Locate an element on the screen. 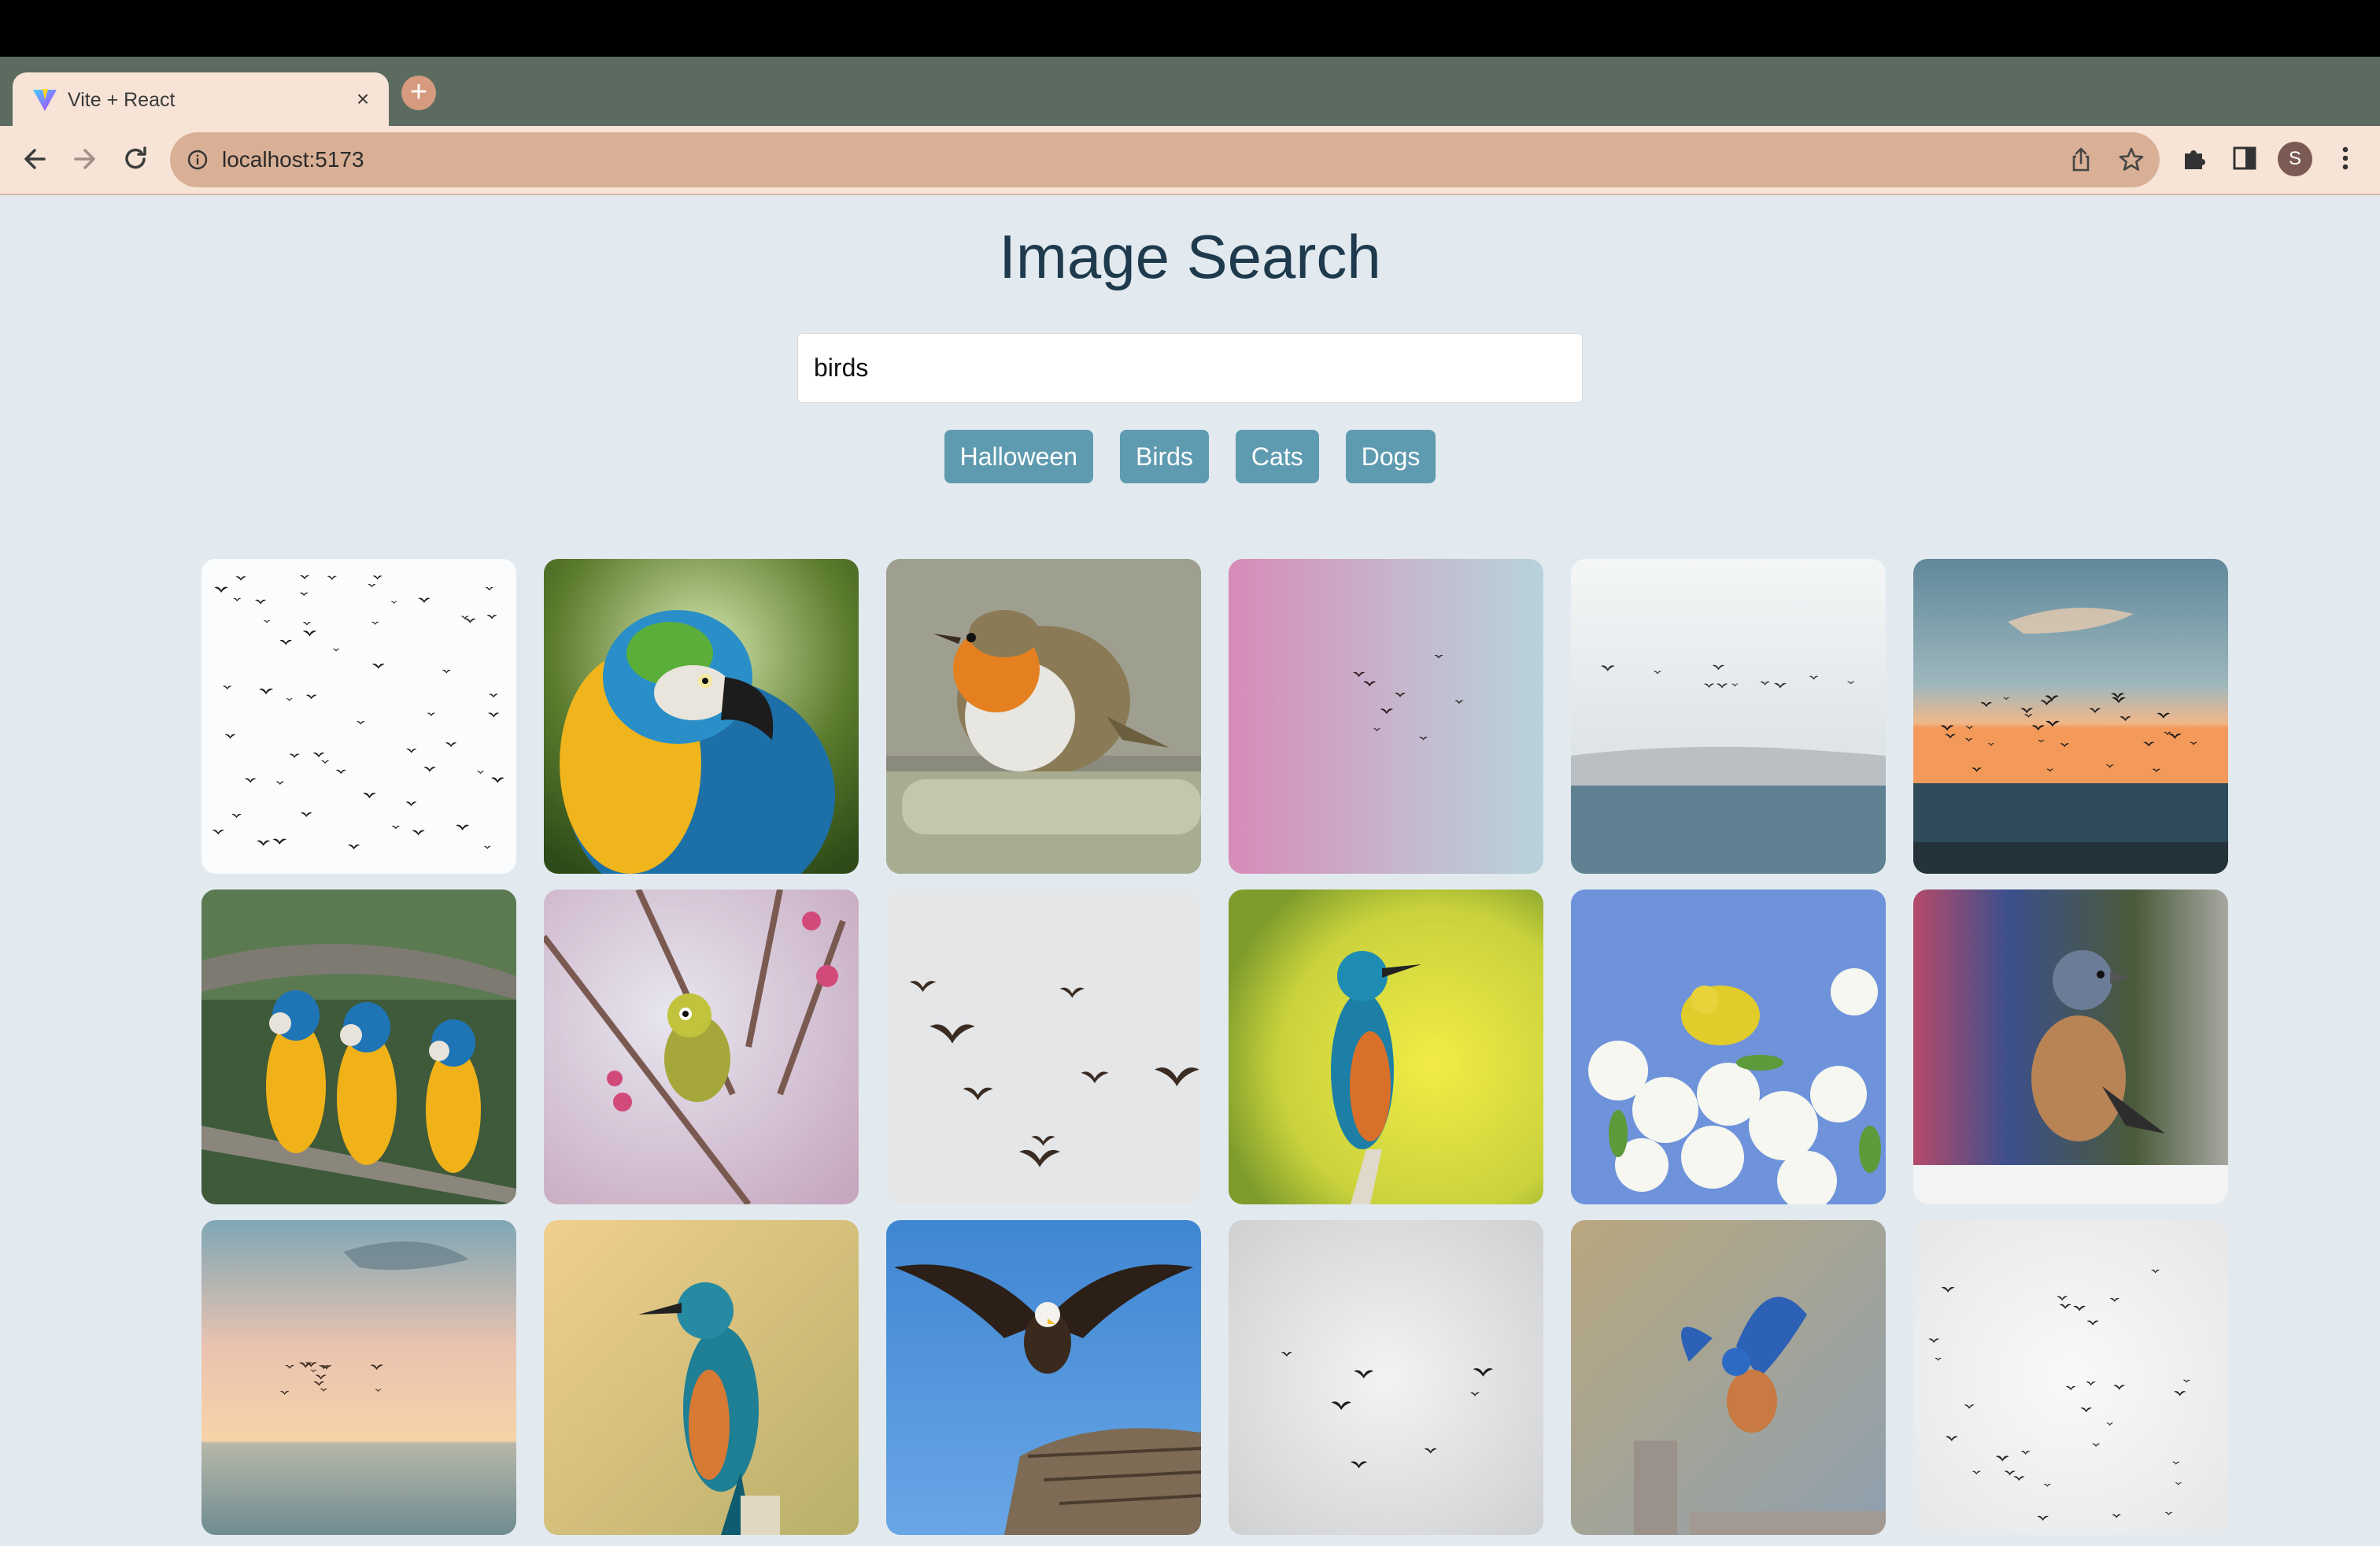 This screenshot has width=2380, height=1546. image-result-sunset-sea-flock is located at coordinates (2070, 716).